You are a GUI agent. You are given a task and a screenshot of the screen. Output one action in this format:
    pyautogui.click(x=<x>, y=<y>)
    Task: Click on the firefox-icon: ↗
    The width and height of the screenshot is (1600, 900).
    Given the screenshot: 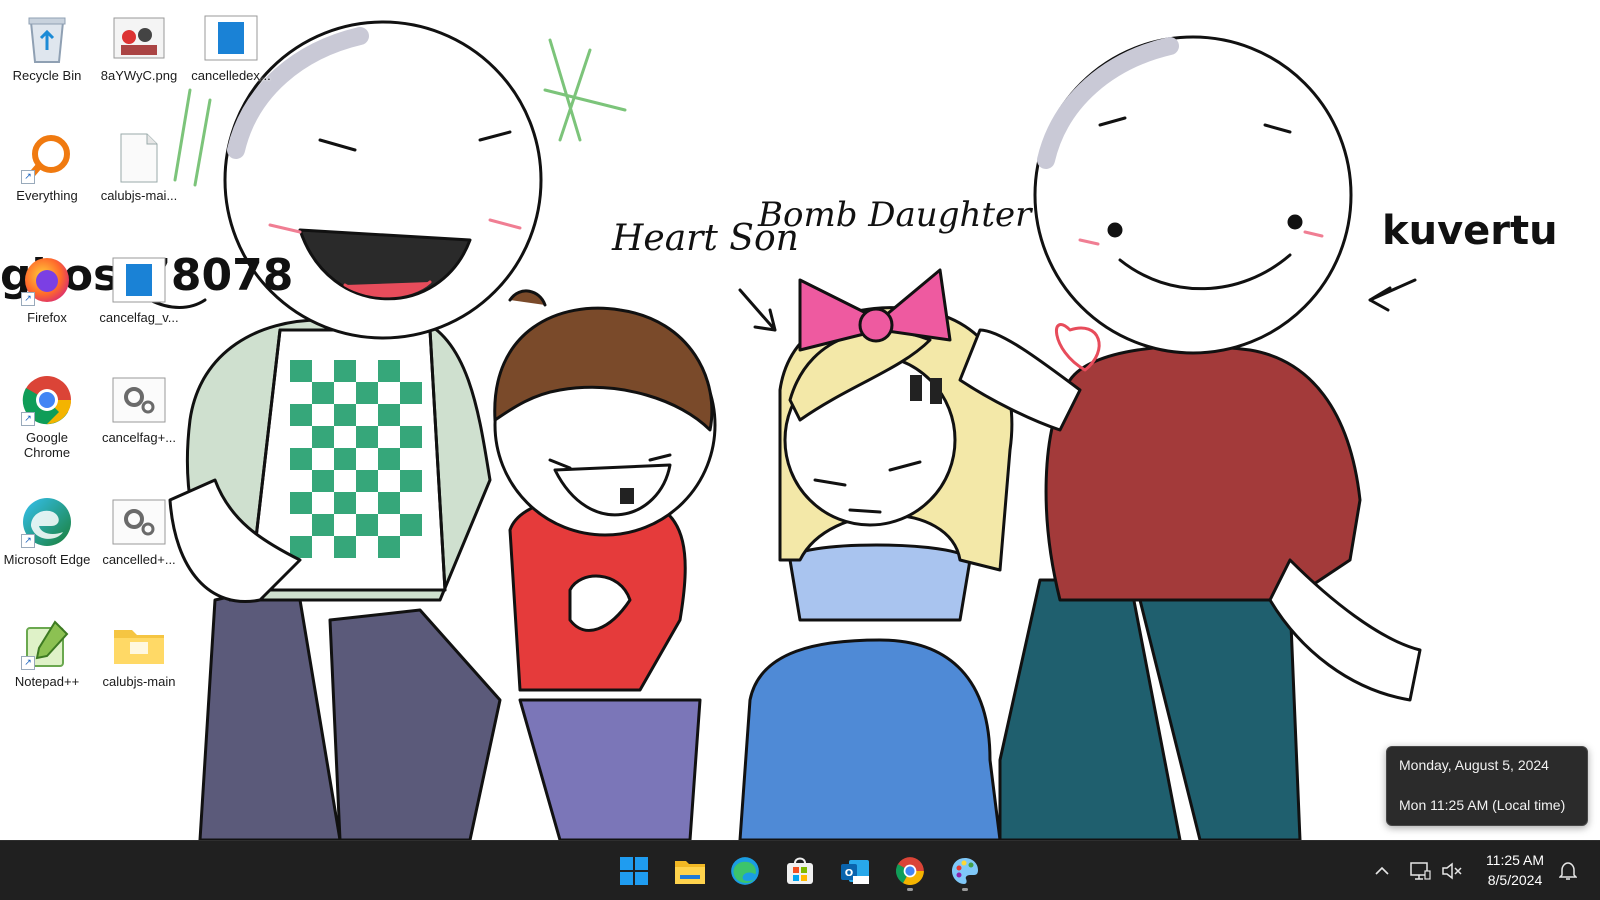 What is the action you would take?
    pyautogui.click(x=47, y=280)
    